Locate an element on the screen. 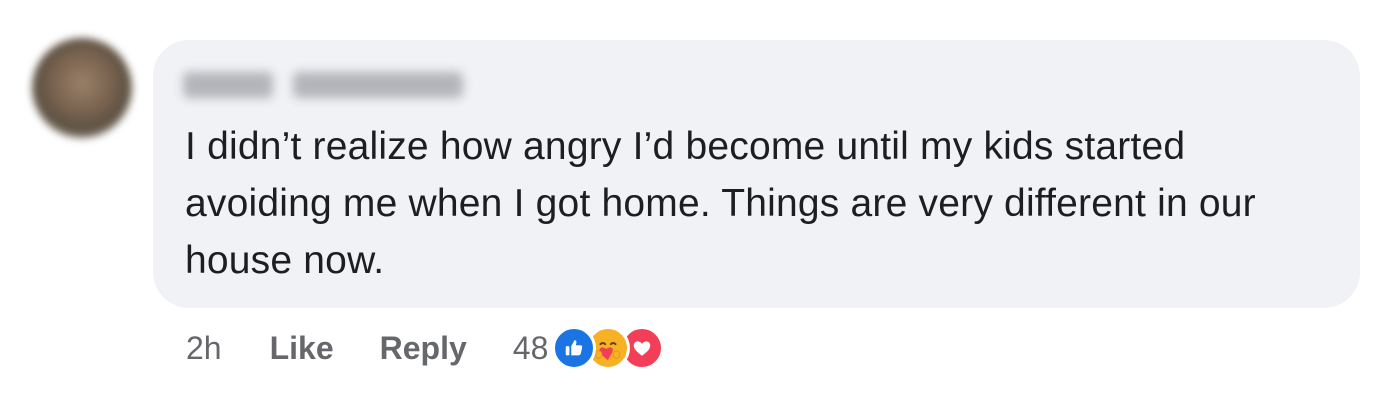  reaction-count: 48 is located at coordinates (530, 347).